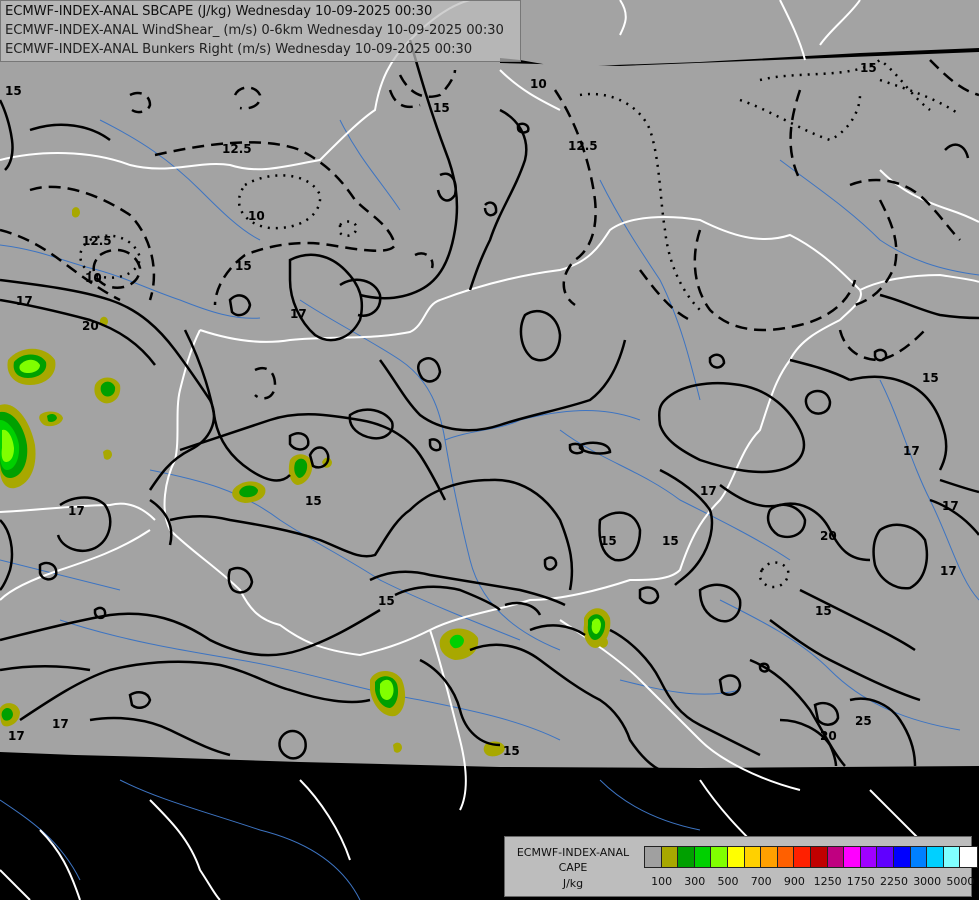  I want to click on legend-tick-label: 900, so click(794, 881).